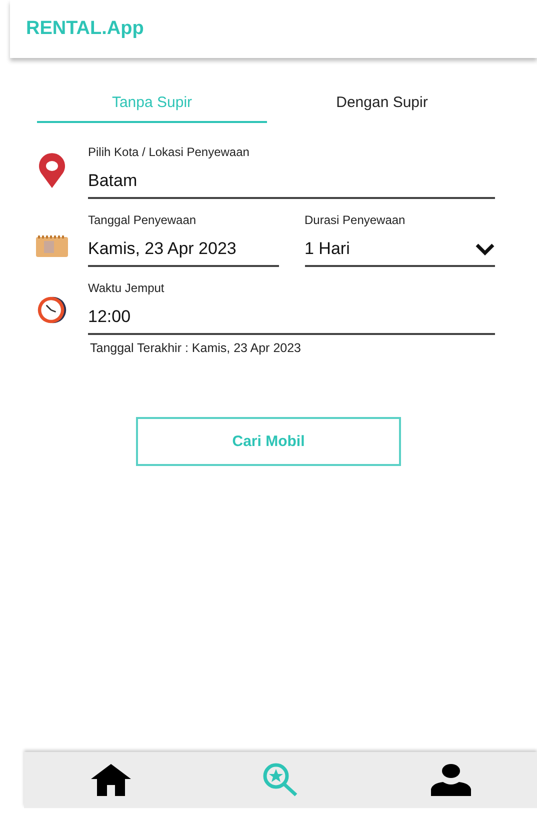 The height and width of the screenshot is (816, 537). I want to click on field-label: Durasi Penyewaan, so click(355, 220).